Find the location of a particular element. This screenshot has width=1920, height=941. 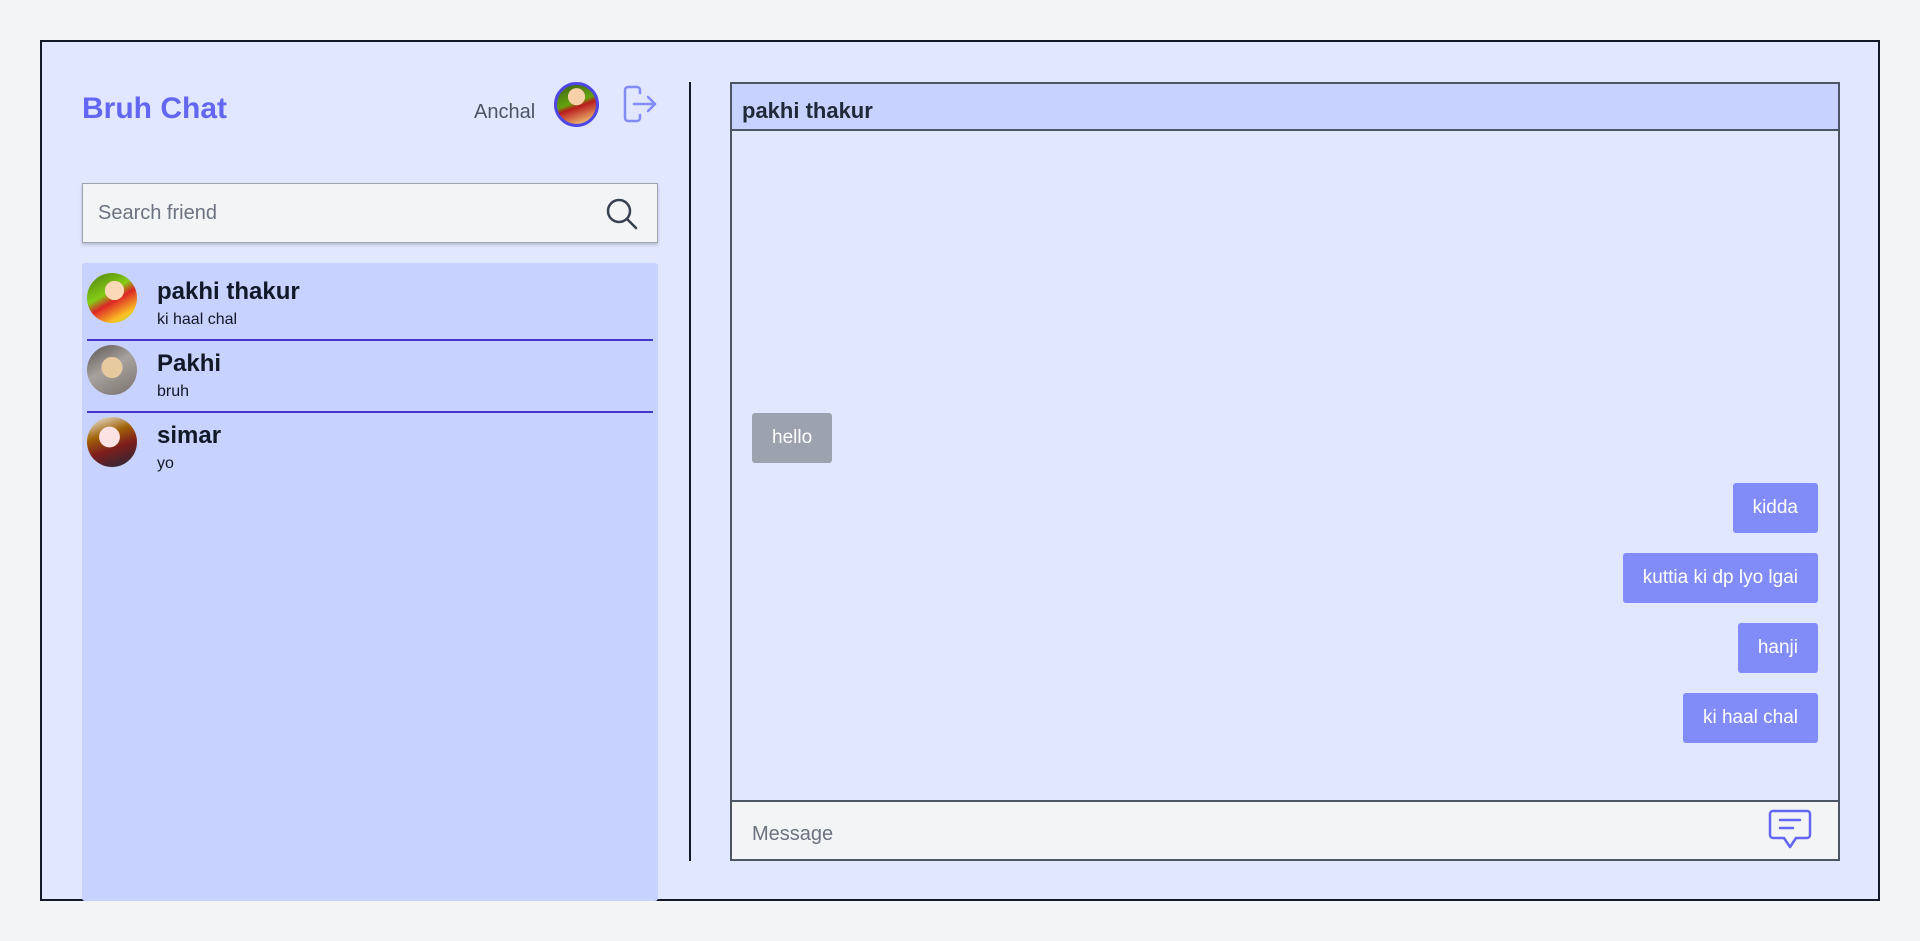

outgoing-message: kuttia ki dp lyo lgai is located at coordinates (1720, 578).